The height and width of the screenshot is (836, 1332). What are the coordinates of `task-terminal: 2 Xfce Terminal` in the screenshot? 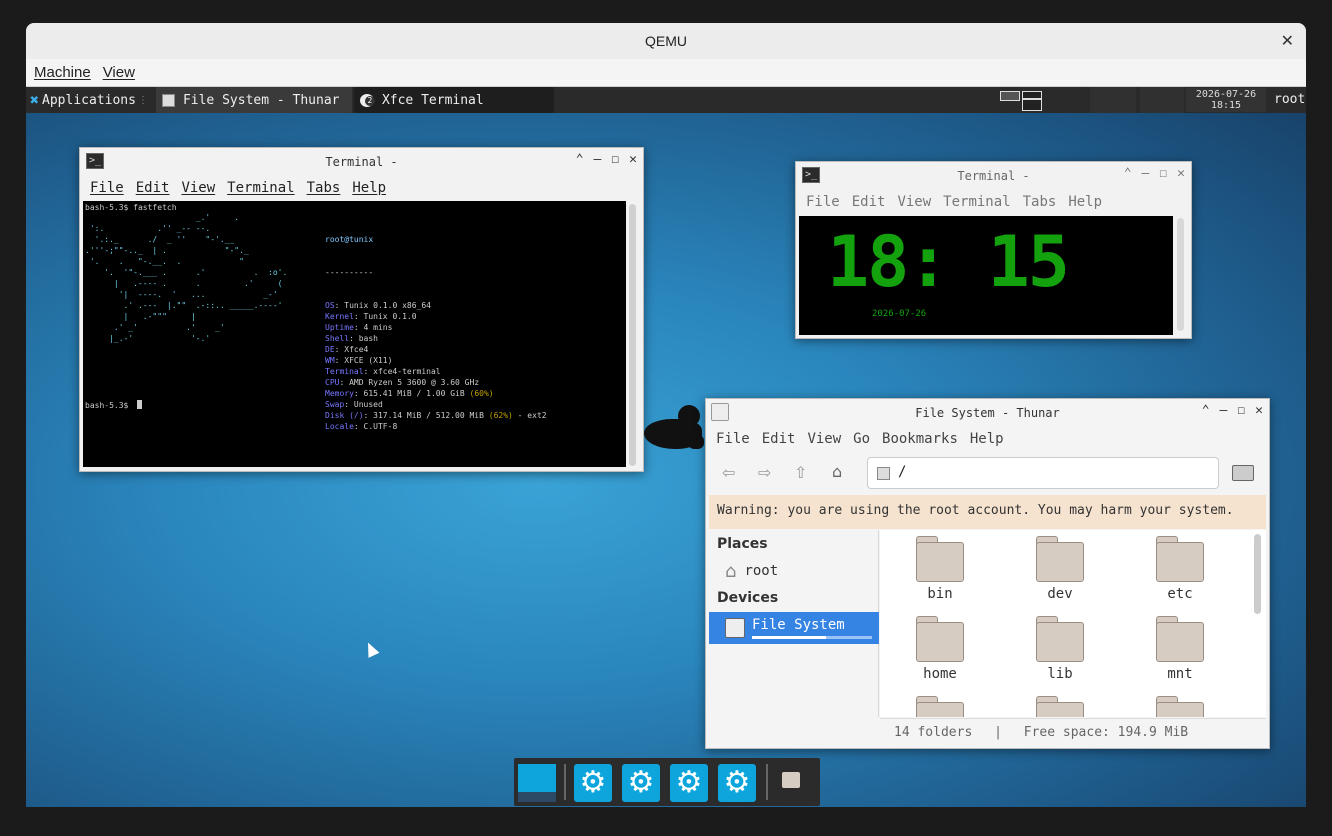 It's located at (453, 100).